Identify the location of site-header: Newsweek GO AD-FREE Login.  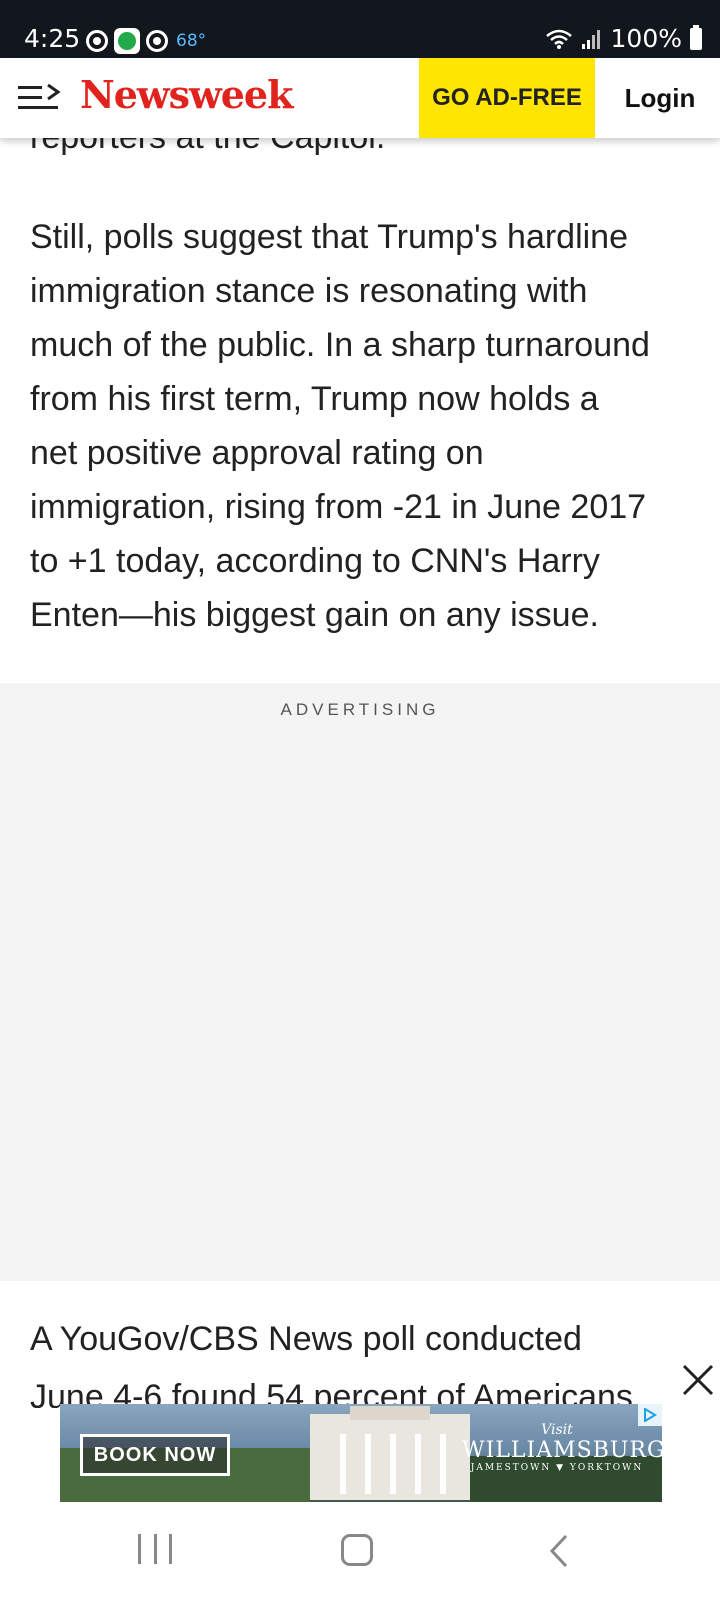
(360, 98).